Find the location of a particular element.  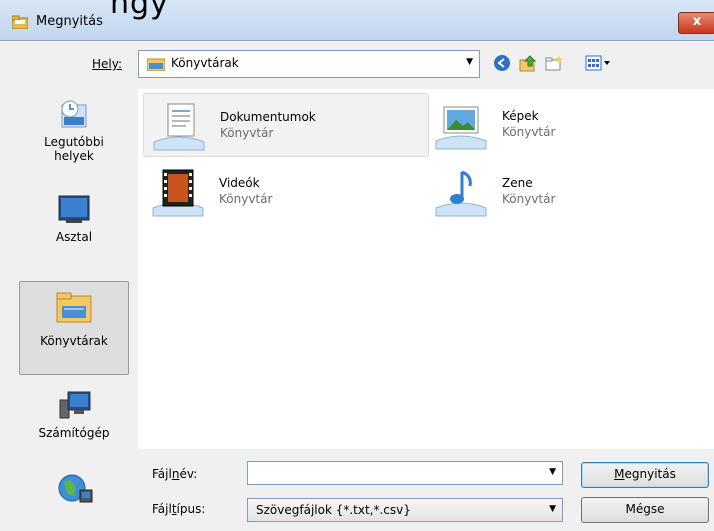

libraries-folder-icon is located at coordinates (156, 64).